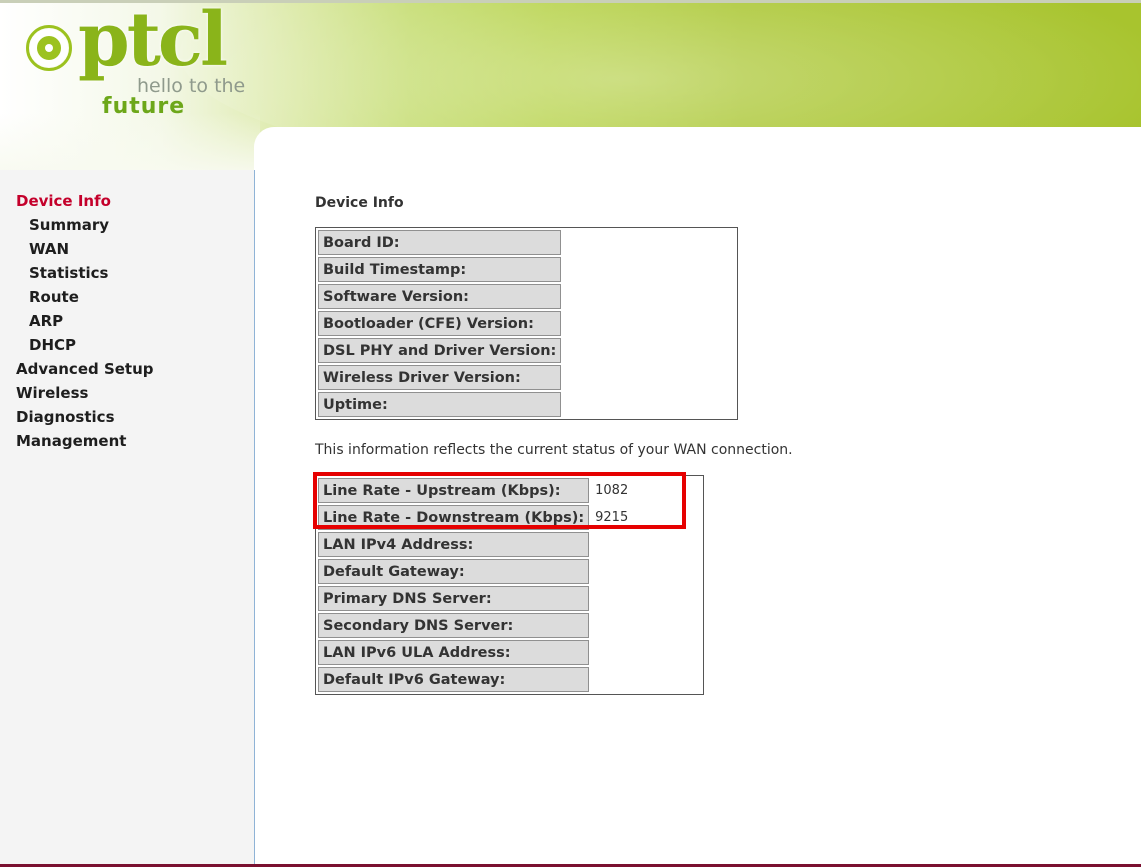 This screenshot has width=1141, height=867. I want to click on row-label: Uptime:, so click(440, 404).